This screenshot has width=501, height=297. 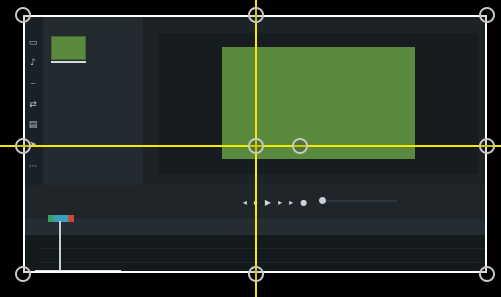 What do you see at coordinates (60, 247) in the screenshot?
I see `playhead-line` at bounding box center [60, 247].